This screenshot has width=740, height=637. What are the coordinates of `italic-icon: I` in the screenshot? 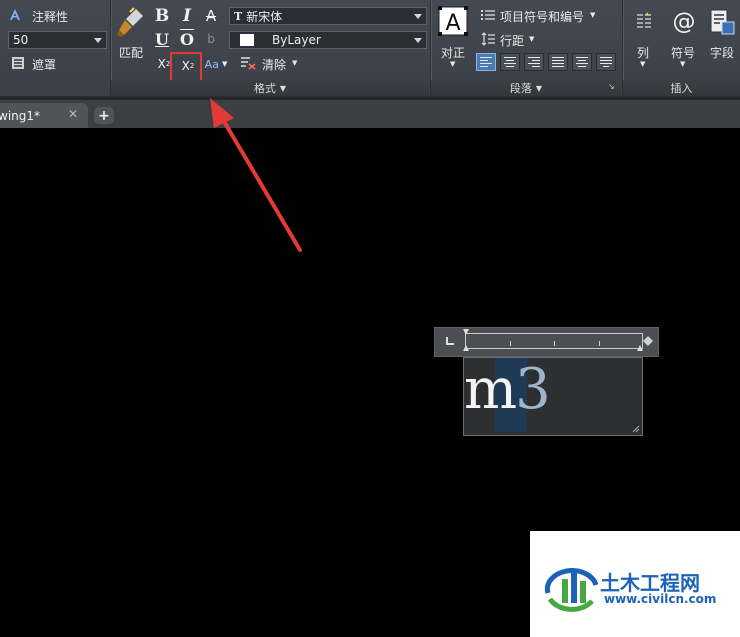 It's located at (187, 16).